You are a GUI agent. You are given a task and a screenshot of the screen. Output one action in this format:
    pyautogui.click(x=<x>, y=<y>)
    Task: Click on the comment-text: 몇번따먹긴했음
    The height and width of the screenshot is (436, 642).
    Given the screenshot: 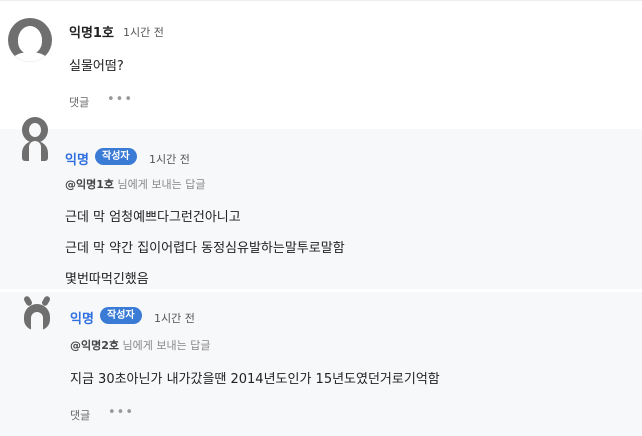 What is the action you would take?
    pyautogui.click(x=107, y=279)
    